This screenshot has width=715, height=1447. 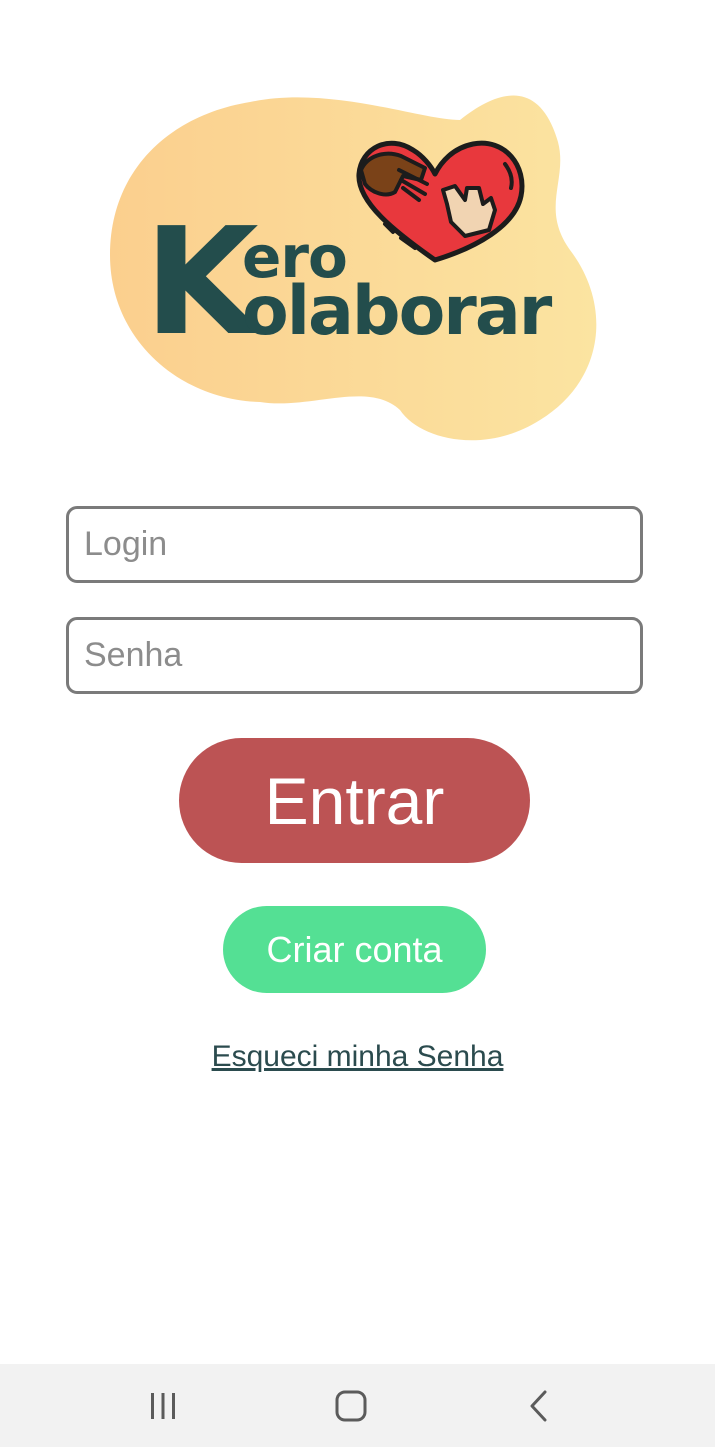 What do you see at coordinates (354, 800) in the screenshot?
I see `enter-button: Entrar` at bounding box center [354, 800].